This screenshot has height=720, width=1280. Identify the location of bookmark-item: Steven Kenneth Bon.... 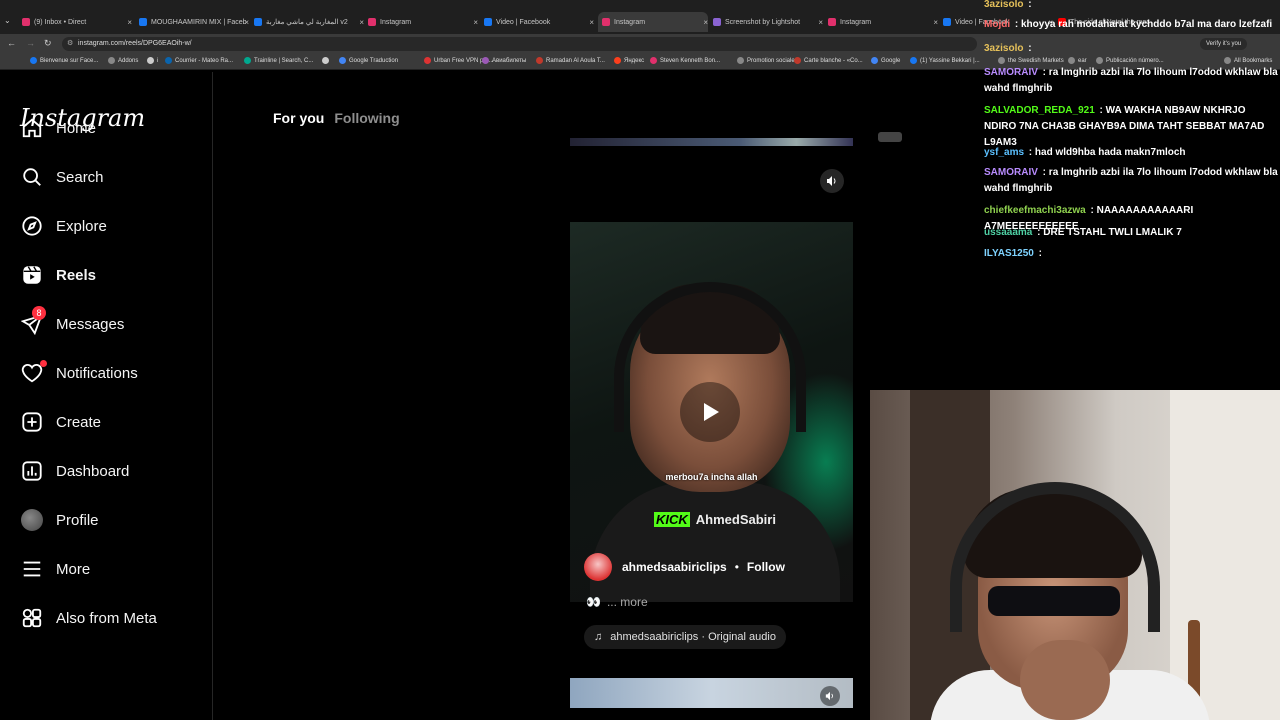
(685, 60).